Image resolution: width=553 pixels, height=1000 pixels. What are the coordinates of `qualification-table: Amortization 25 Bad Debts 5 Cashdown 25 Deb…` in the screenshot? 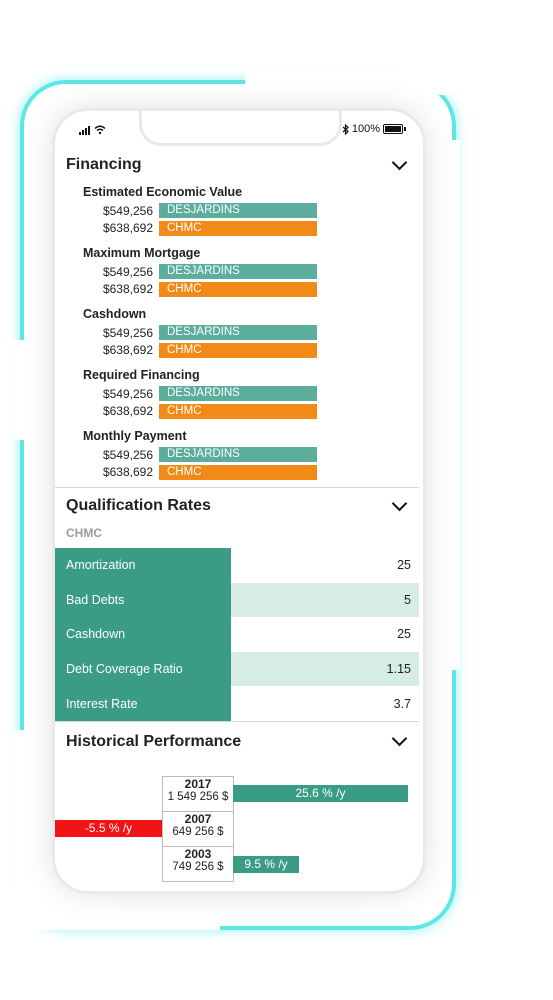 It's located at (237, 634).